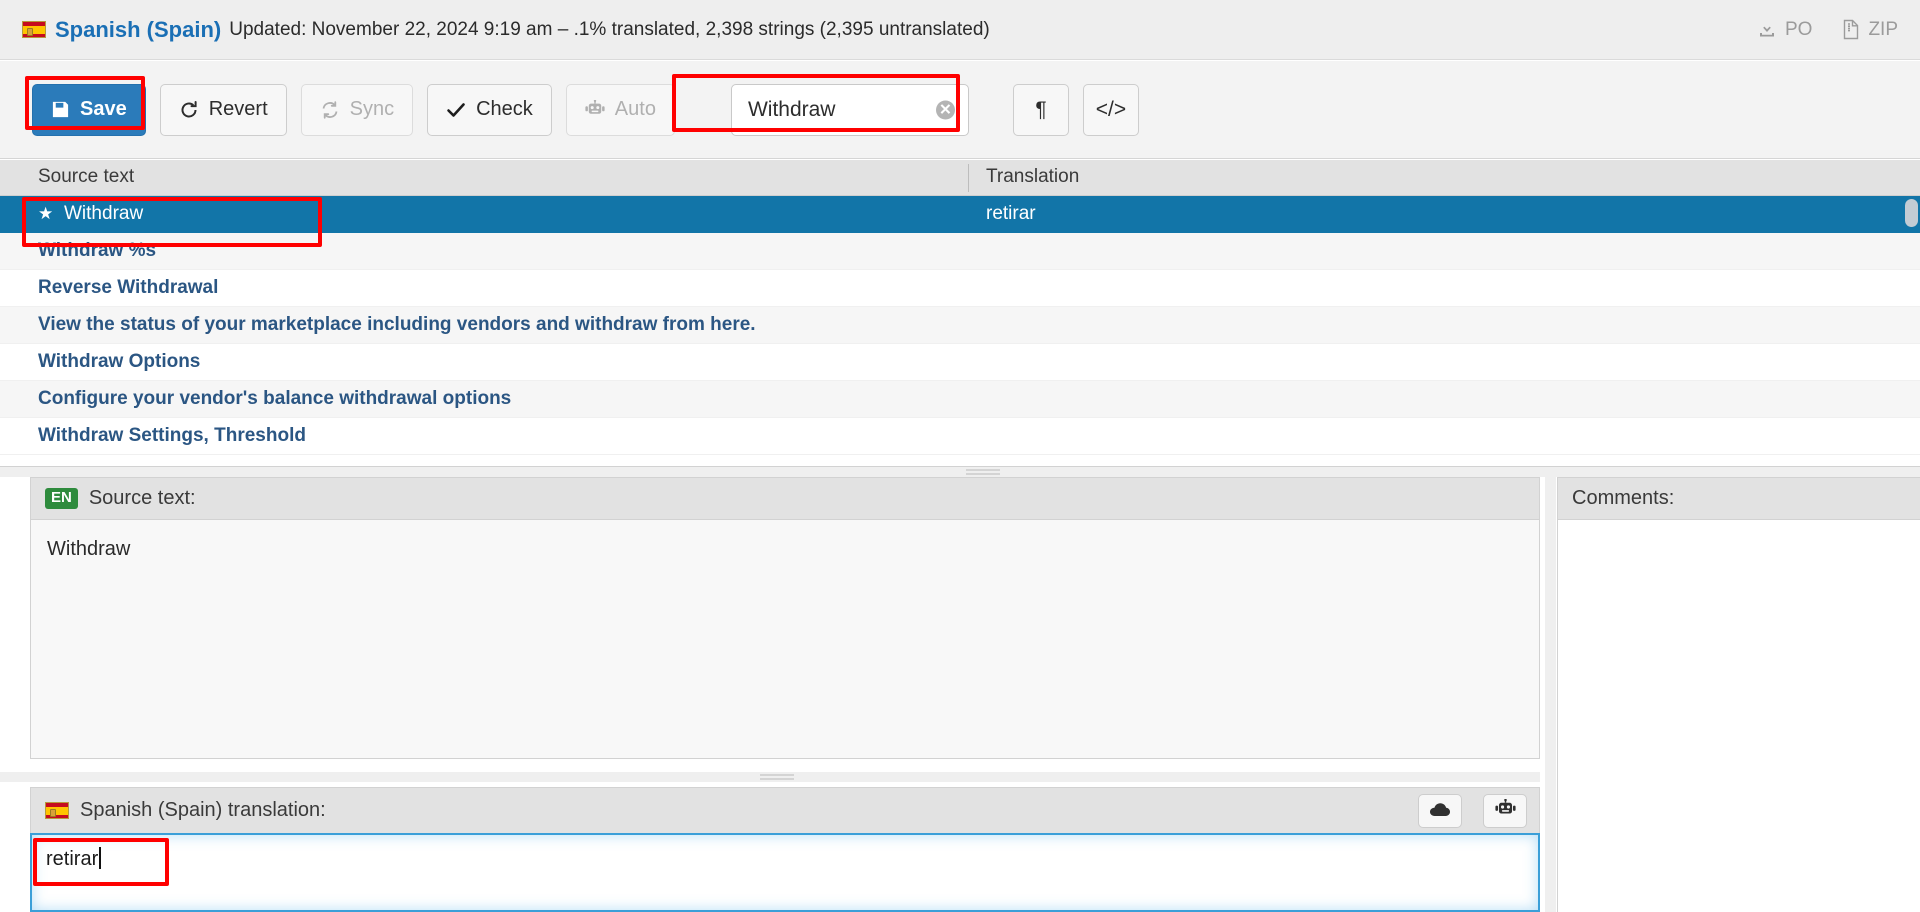  Describe the element at coordinates (104, 213) in the screenshot. I see `row-source-text: Withdraw` at that location.